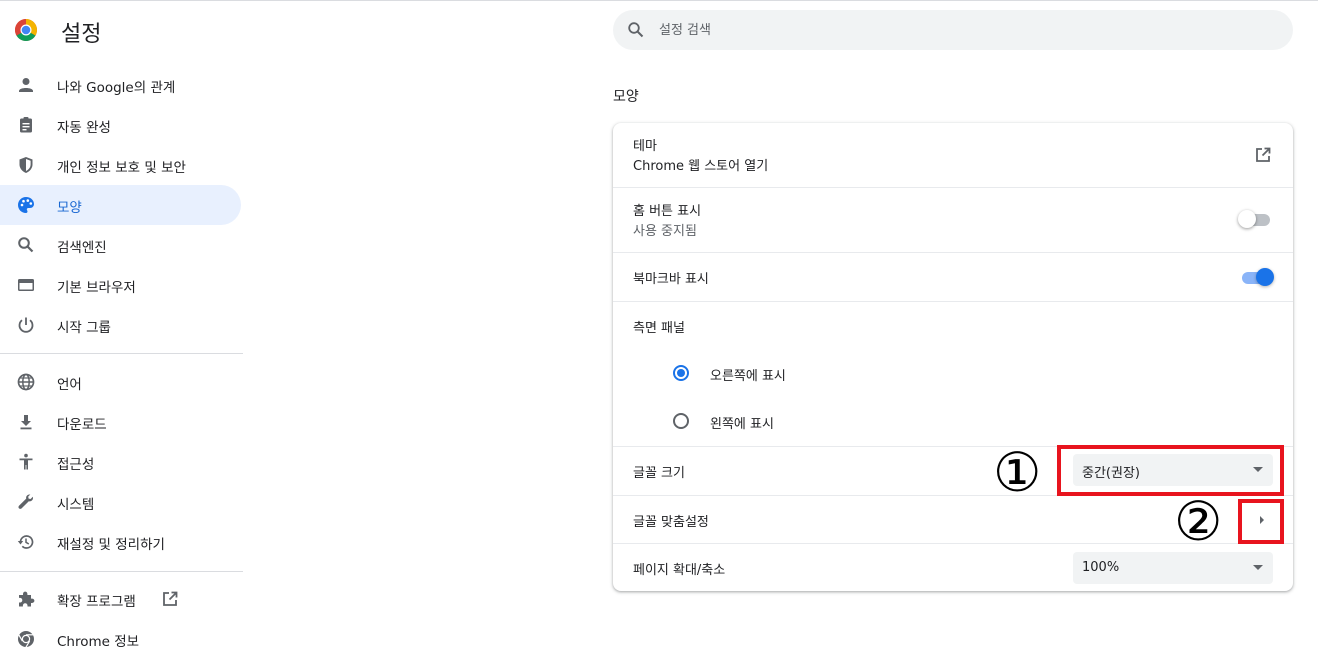 The image size is (1318, 667). What do you see at coordinates (665, 231) in the screenshot?
I see `home-button-subtitle: 사용 중지됨` at bounding box center [665, 231].